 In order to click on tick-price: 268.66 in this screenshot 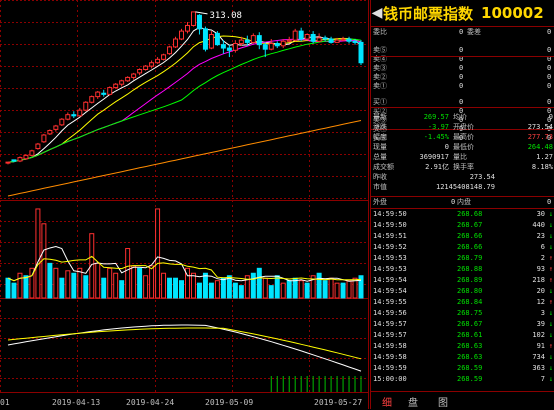, I will do `click(470, 236)`.